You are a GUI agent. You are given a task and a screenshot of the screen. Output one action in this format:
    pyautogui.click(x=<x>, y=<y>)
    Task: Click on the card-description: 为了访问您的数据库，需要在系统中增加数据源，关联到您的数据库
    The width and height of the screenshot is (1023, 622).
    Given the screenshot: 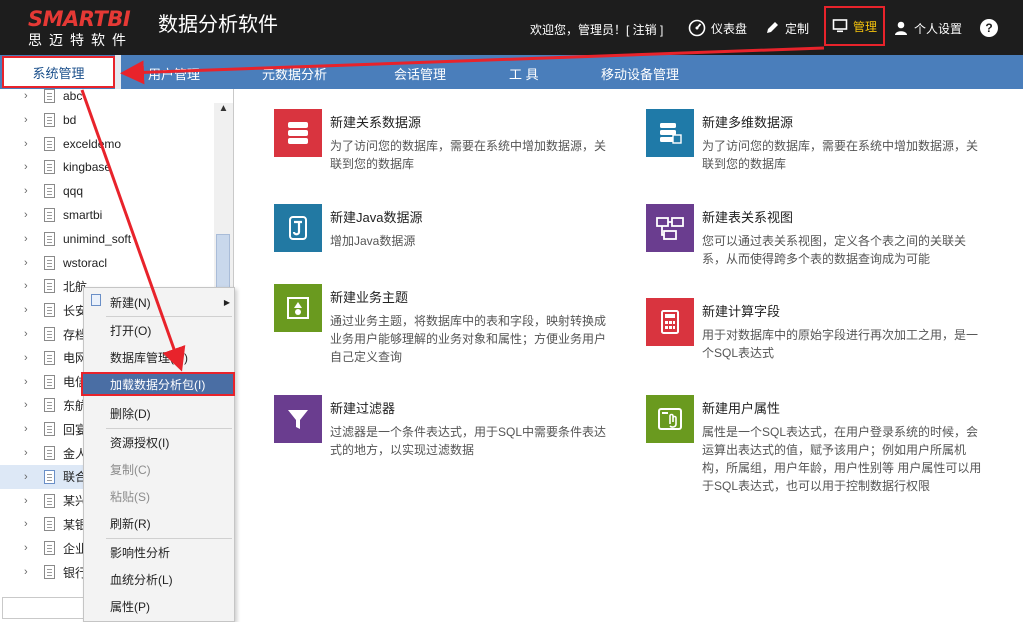 What is the action you would take?
    pyautogui.click(x=840, y=155)
    